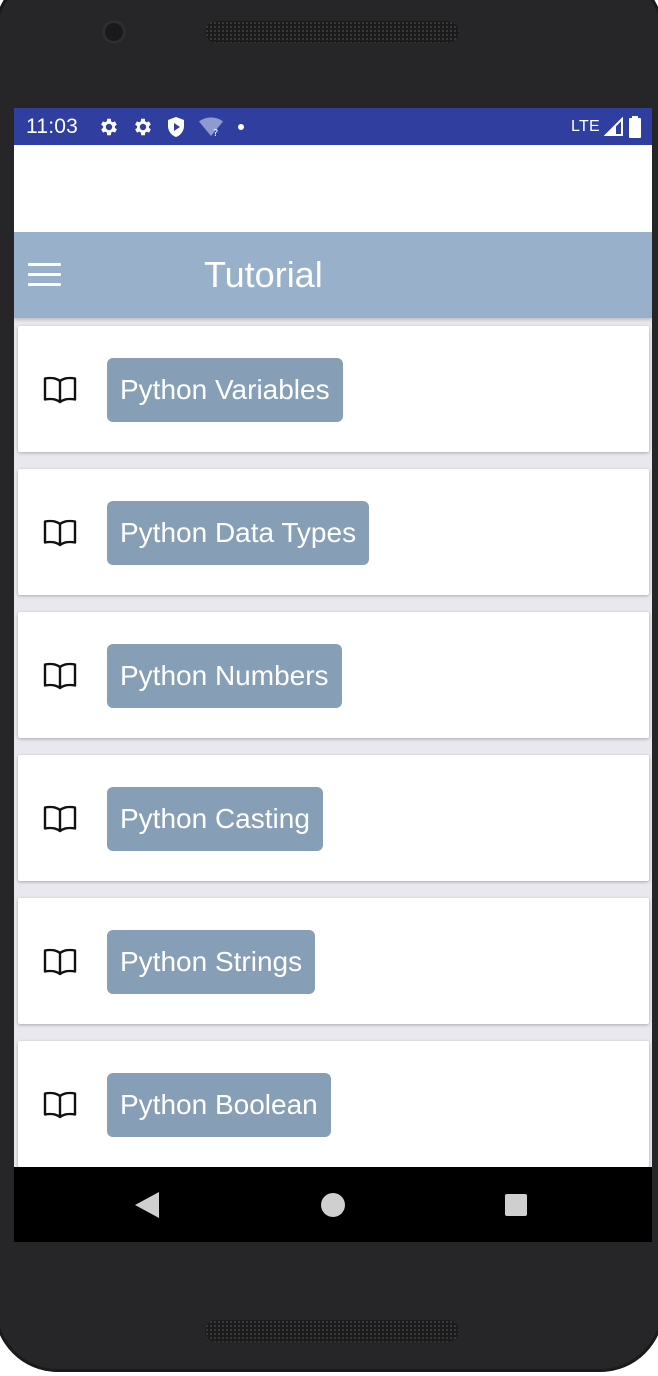  What do you see at coordinates (635, 127) in the screenshot?
I see `battery-icon` at bounding box center [635, 127].